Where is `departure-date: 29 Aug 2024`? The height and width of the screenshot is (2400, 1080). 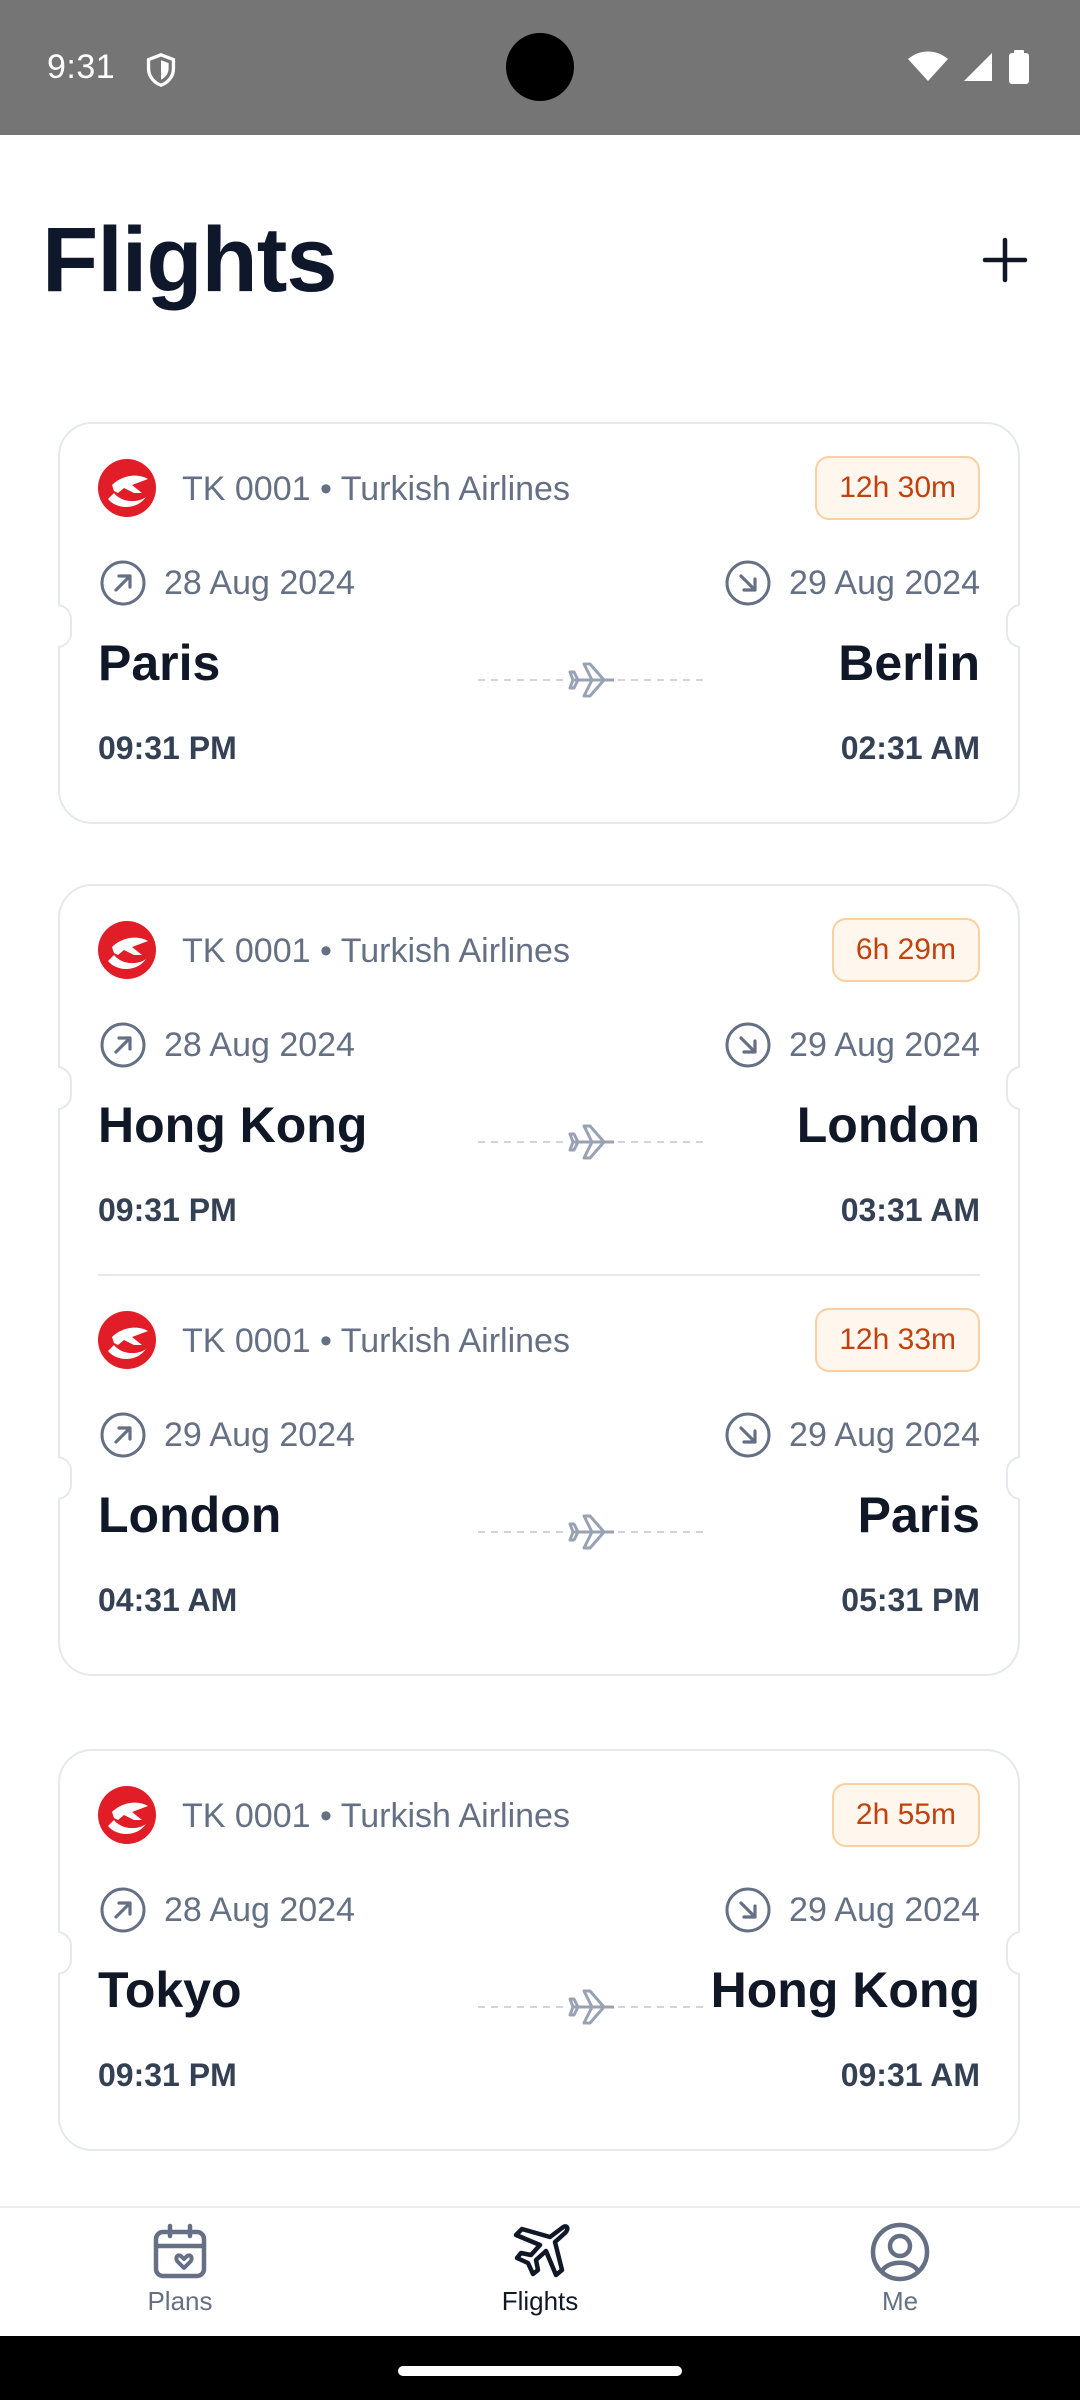
departure-date: 29 Aug 2024 is located at coordinates (226, 1435).